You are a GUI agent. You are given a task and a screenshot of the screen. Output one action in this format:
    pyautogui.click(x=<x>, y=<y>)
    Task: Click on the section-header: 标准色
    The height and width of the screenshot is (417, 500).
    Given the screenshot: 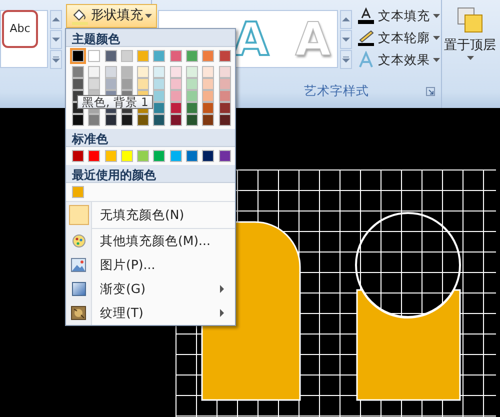 What is the action you would take?
    pyautogui.click(x=150, y=138)
    